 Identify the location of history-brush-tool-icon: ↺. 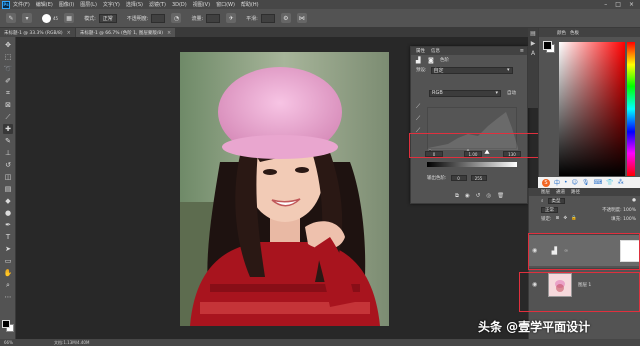
(8, 165).